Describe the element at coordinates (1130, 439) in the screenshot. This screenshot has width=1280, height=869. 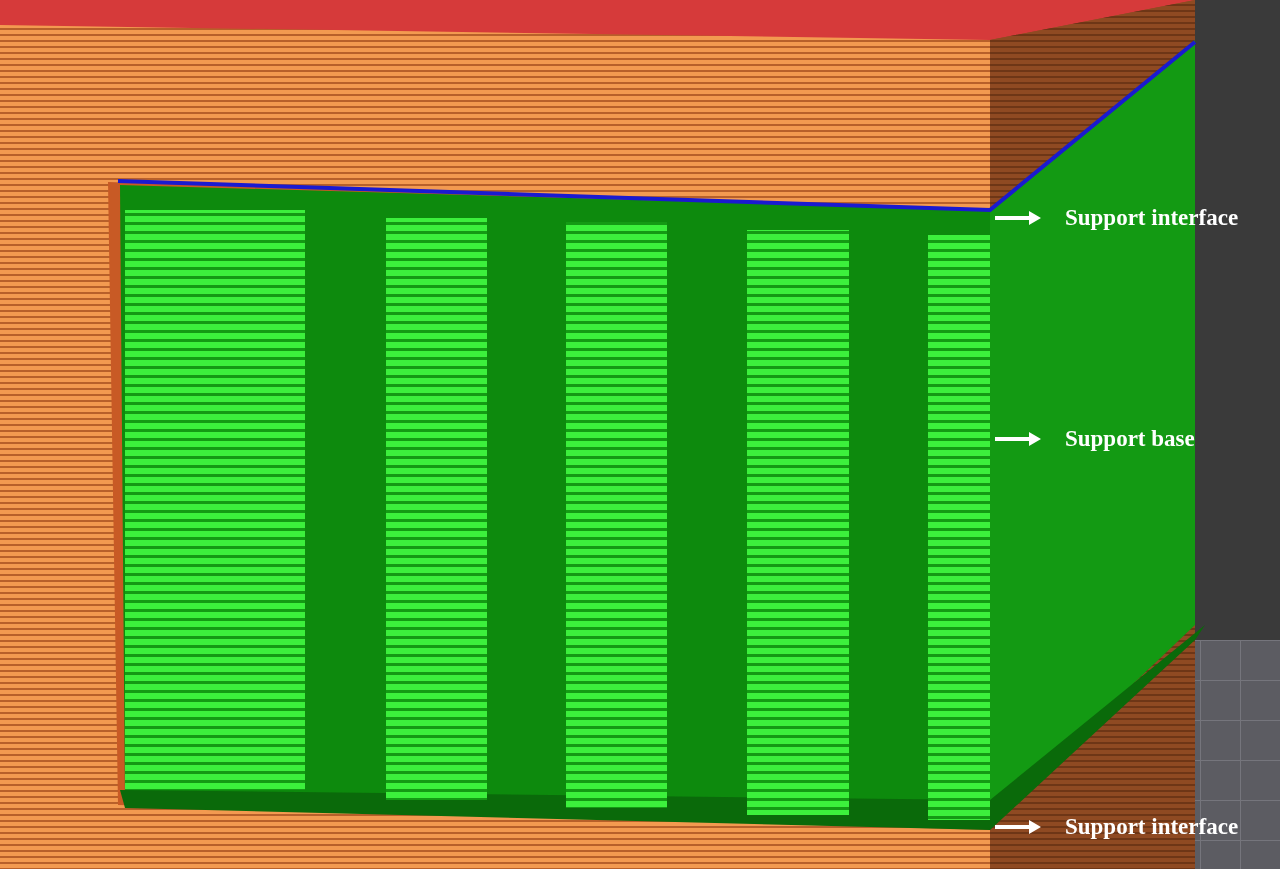
I see `annotation-label: Support base` at that location.